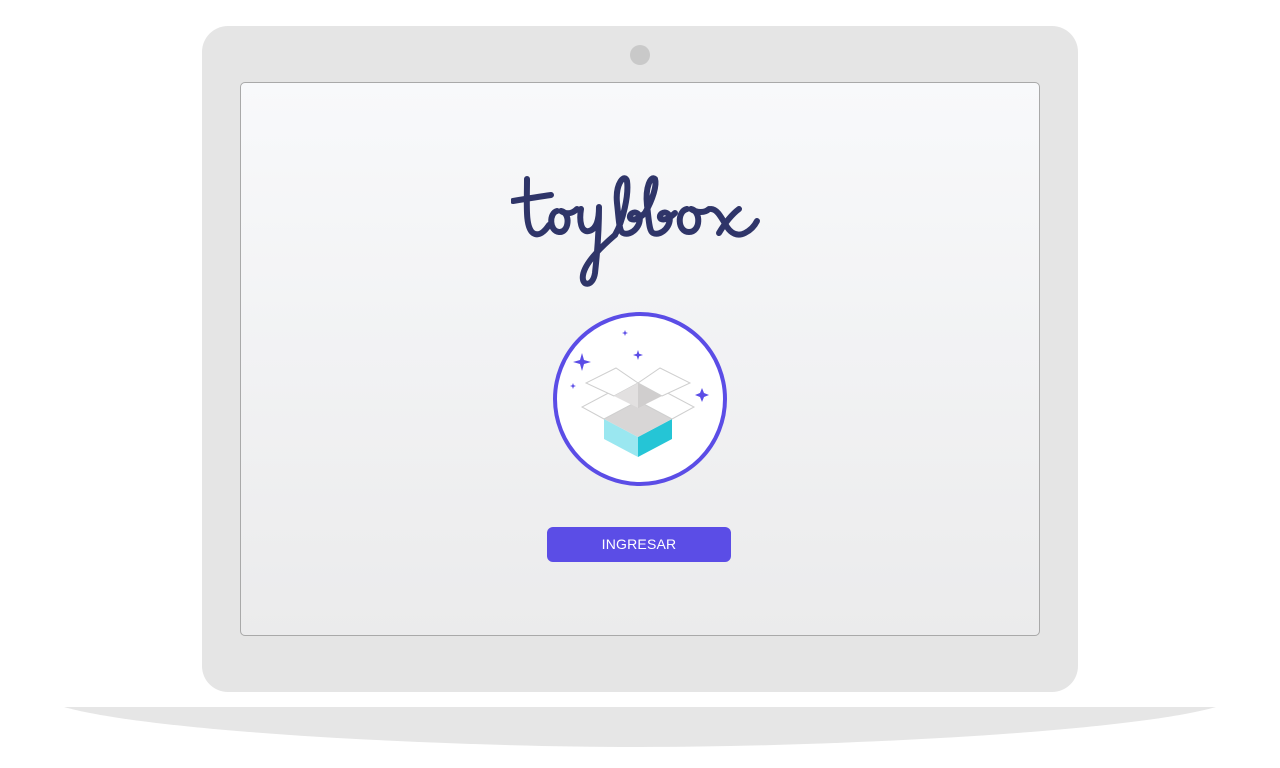 This screenshot has height=768, width=1280. I want to click on open-box-sparkles-icon, so click(640, 399).